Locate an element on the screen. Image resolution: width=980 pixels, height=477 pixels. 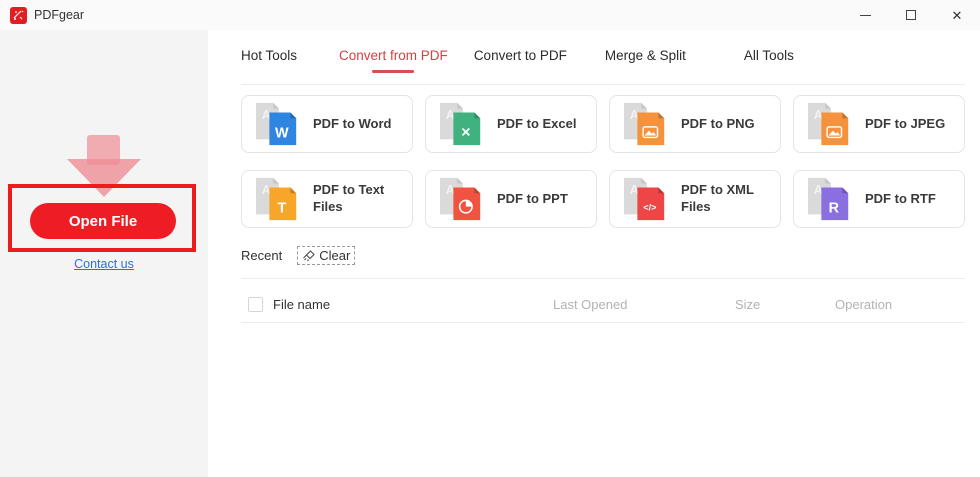
text-file-icon: A T is located at coordinates (276, 199).